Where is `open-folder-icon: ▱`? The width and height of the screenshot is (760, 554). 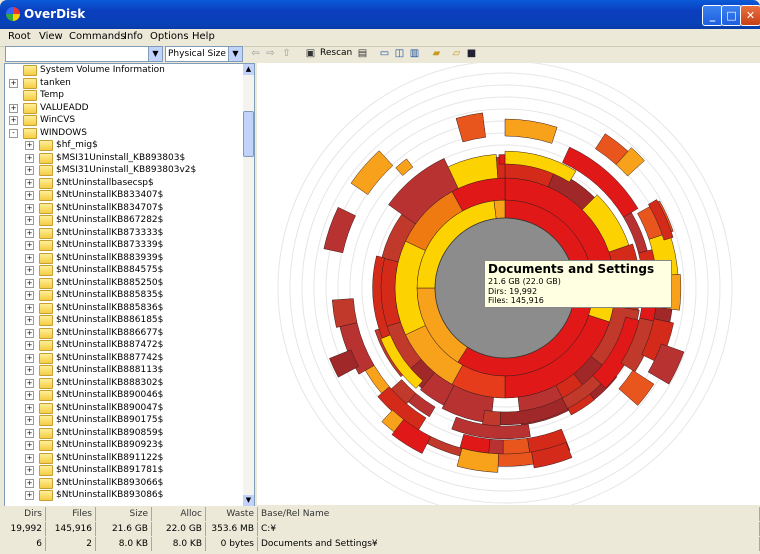 open-folder-icon: ▱ is located at coordinates (456, 53).